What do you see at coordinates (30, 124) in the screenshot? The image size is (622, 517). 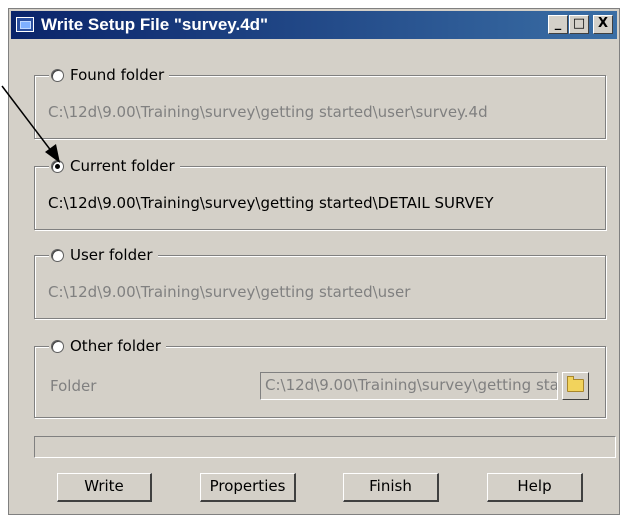 I see `arrow-pointer-icon` at bounding box center [30, 124].